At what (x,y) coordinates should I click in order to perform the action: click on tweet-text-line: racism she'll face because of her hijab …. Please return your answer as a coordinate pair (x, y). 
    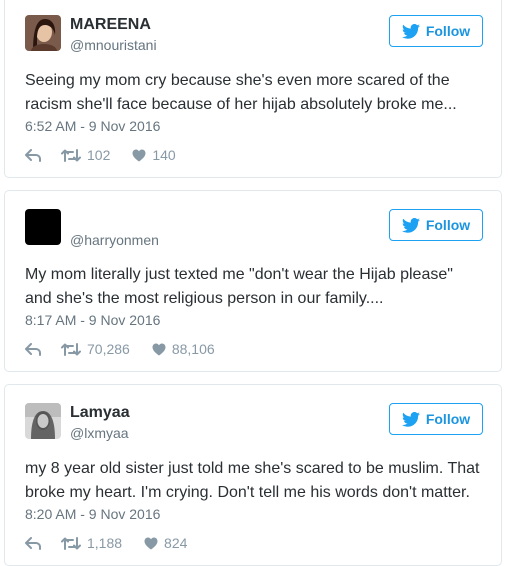
    Looking at the image, I should click on (241, 104).